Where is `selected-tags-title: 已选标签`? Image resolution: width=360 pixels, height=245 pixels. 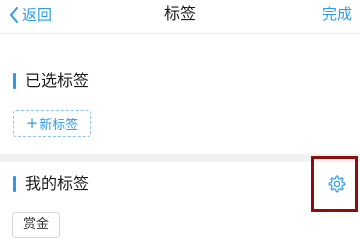 selected-tags-title: 已选标签 is located at coordinates (57, 80).